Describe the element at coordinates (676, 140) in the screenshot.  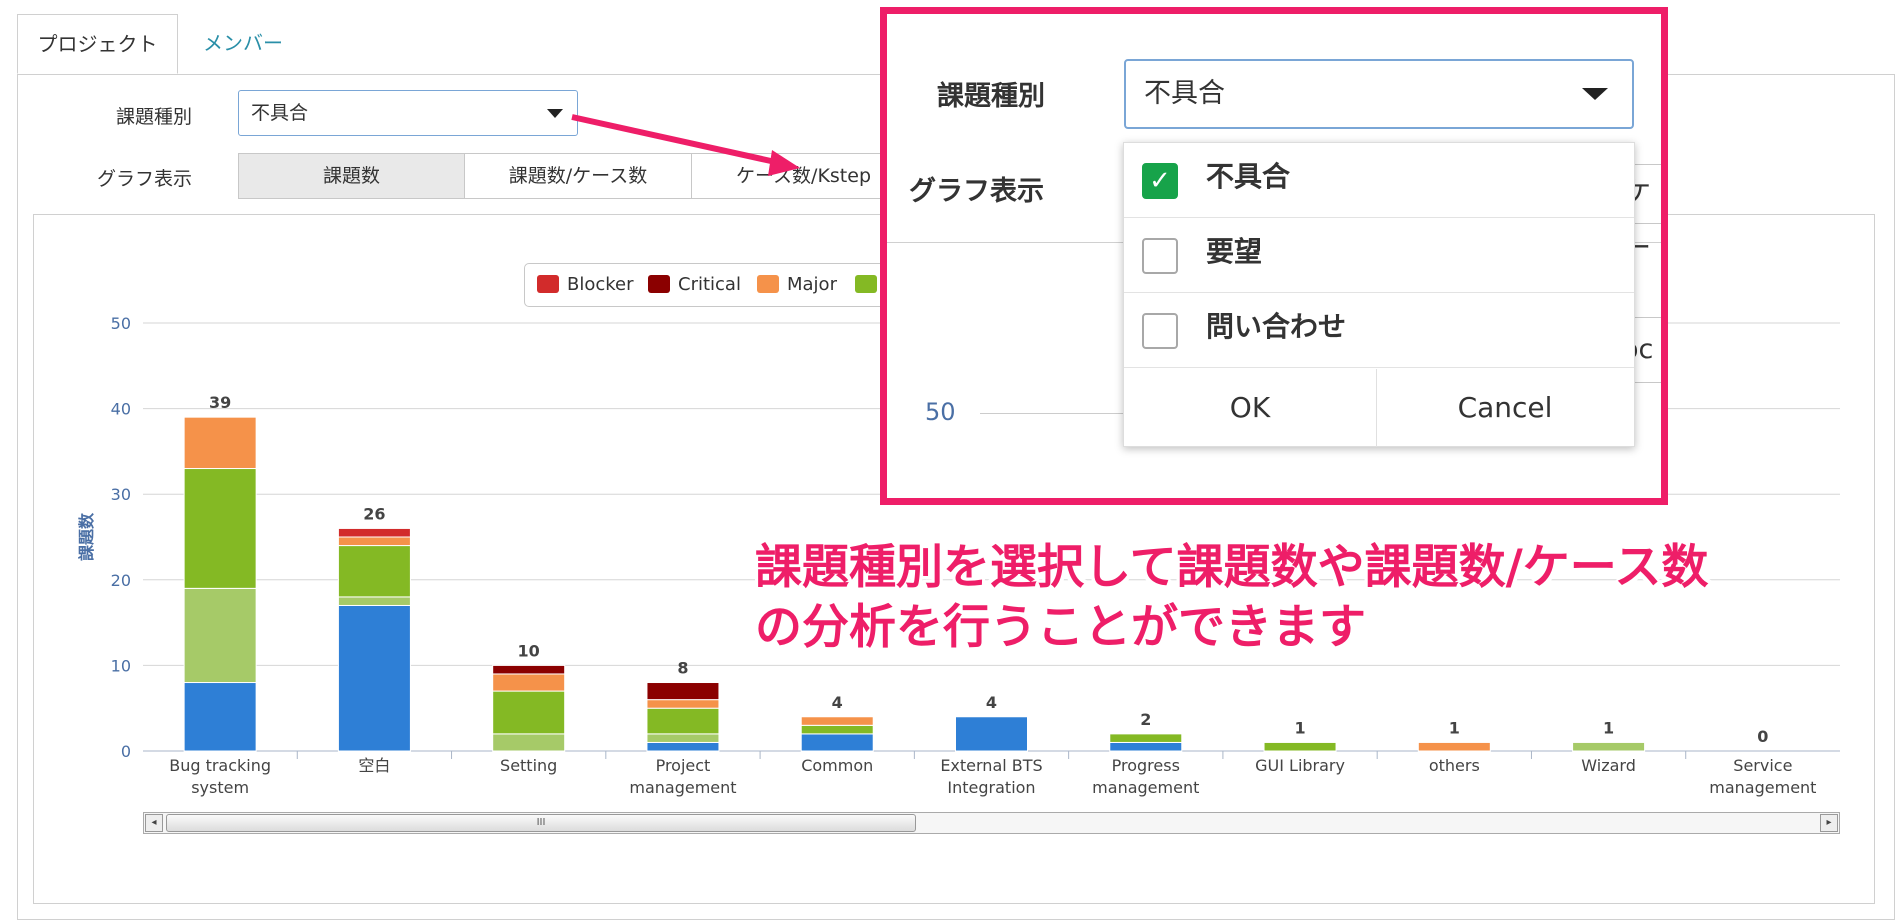
I see `arrow-shaft` at that location.